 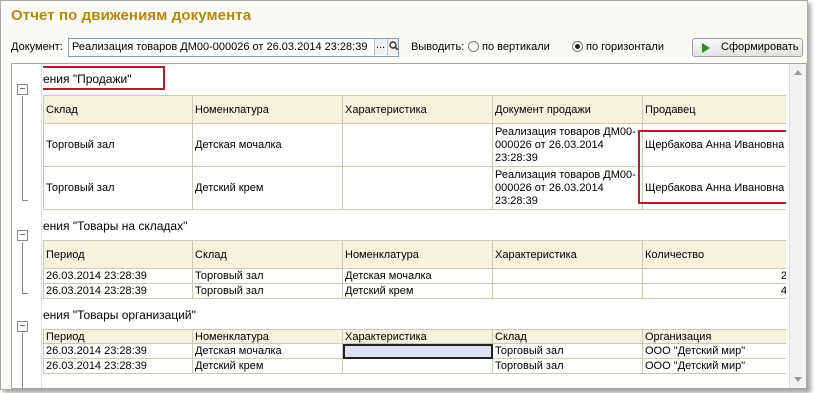 What do you see at coordinates (267, 109) in the screenshot?
I see `sales-header: Номенклатура` at bounding box center [267, 109].